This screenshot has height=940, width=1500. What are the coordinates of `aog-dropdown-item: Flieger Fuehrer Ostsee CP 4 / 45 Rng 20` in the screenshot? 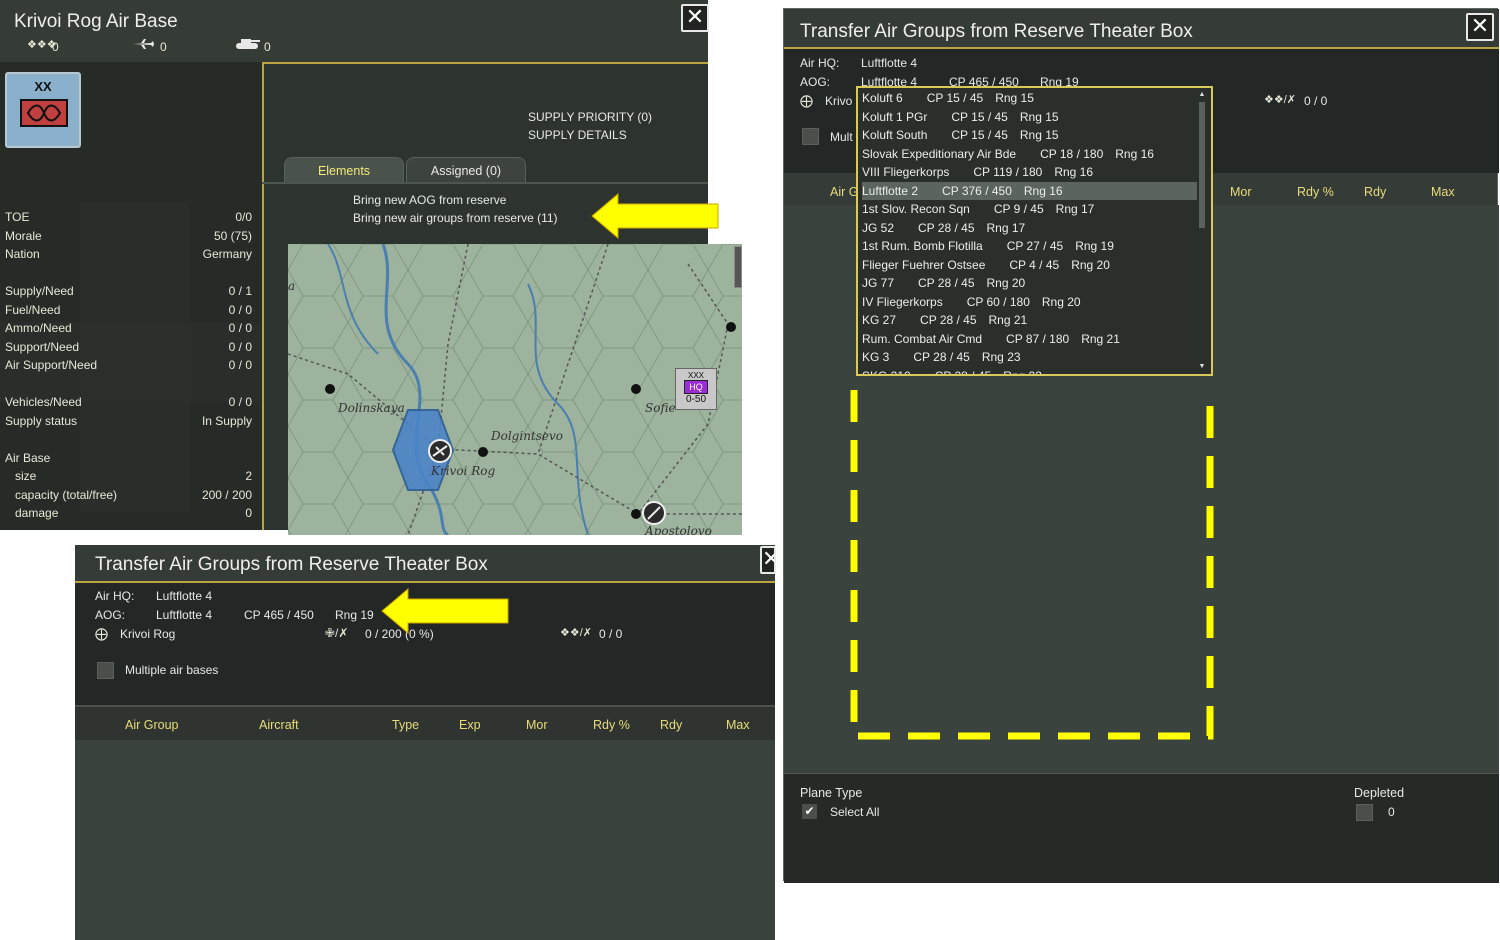 It's located at (1030, 265).